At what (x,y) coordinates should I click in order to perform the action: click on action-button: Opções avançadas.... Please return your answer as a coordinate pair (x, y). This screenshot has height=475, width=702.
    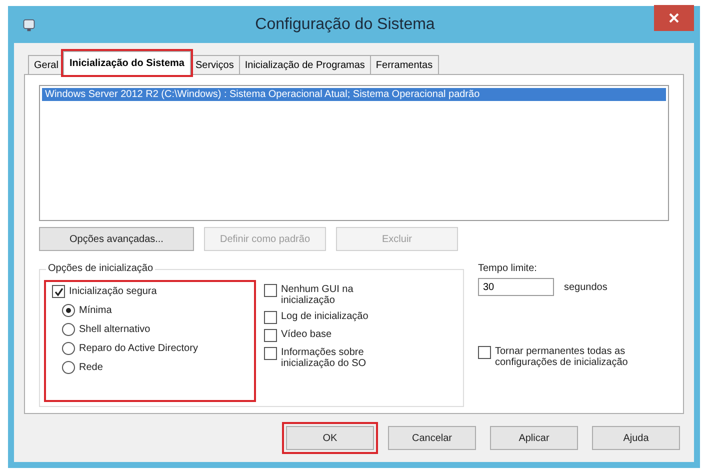
    Looking at the image, I should click on (116, 239).